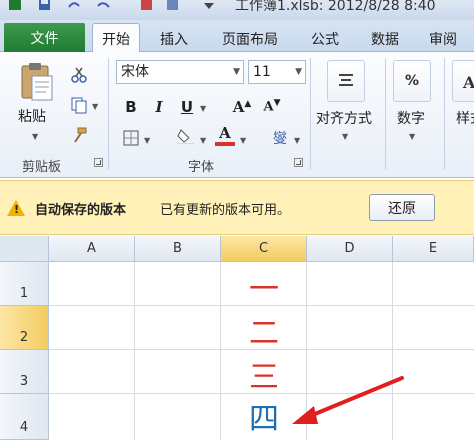  What do you see at coordinates (79, 75) in the screenshot?
I see `cut-icon` at bounding box center [79, 75].